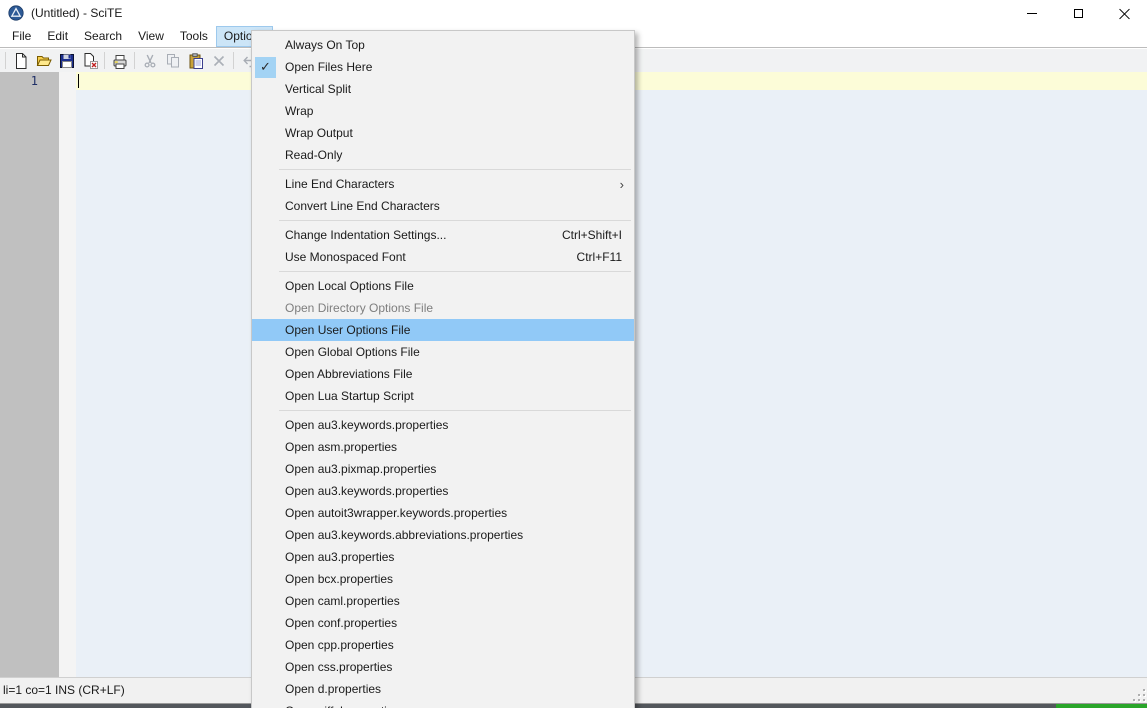  I want to click on menu-item-open-local-options-file: Open Local Options File, so click(443, 286).